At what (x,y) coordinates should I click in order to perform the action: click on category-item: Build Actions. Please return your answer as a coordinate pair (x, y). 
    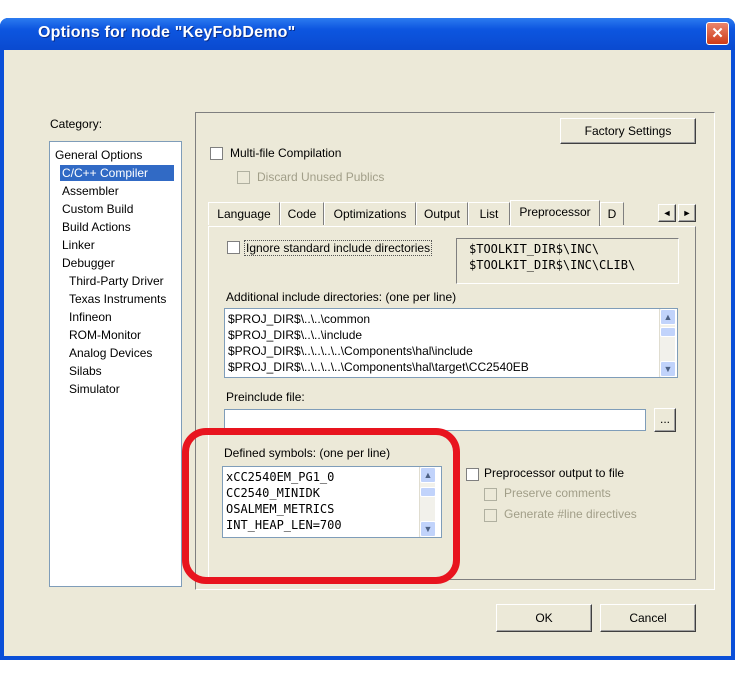
    Looking at the image, I should click on (96, 227).